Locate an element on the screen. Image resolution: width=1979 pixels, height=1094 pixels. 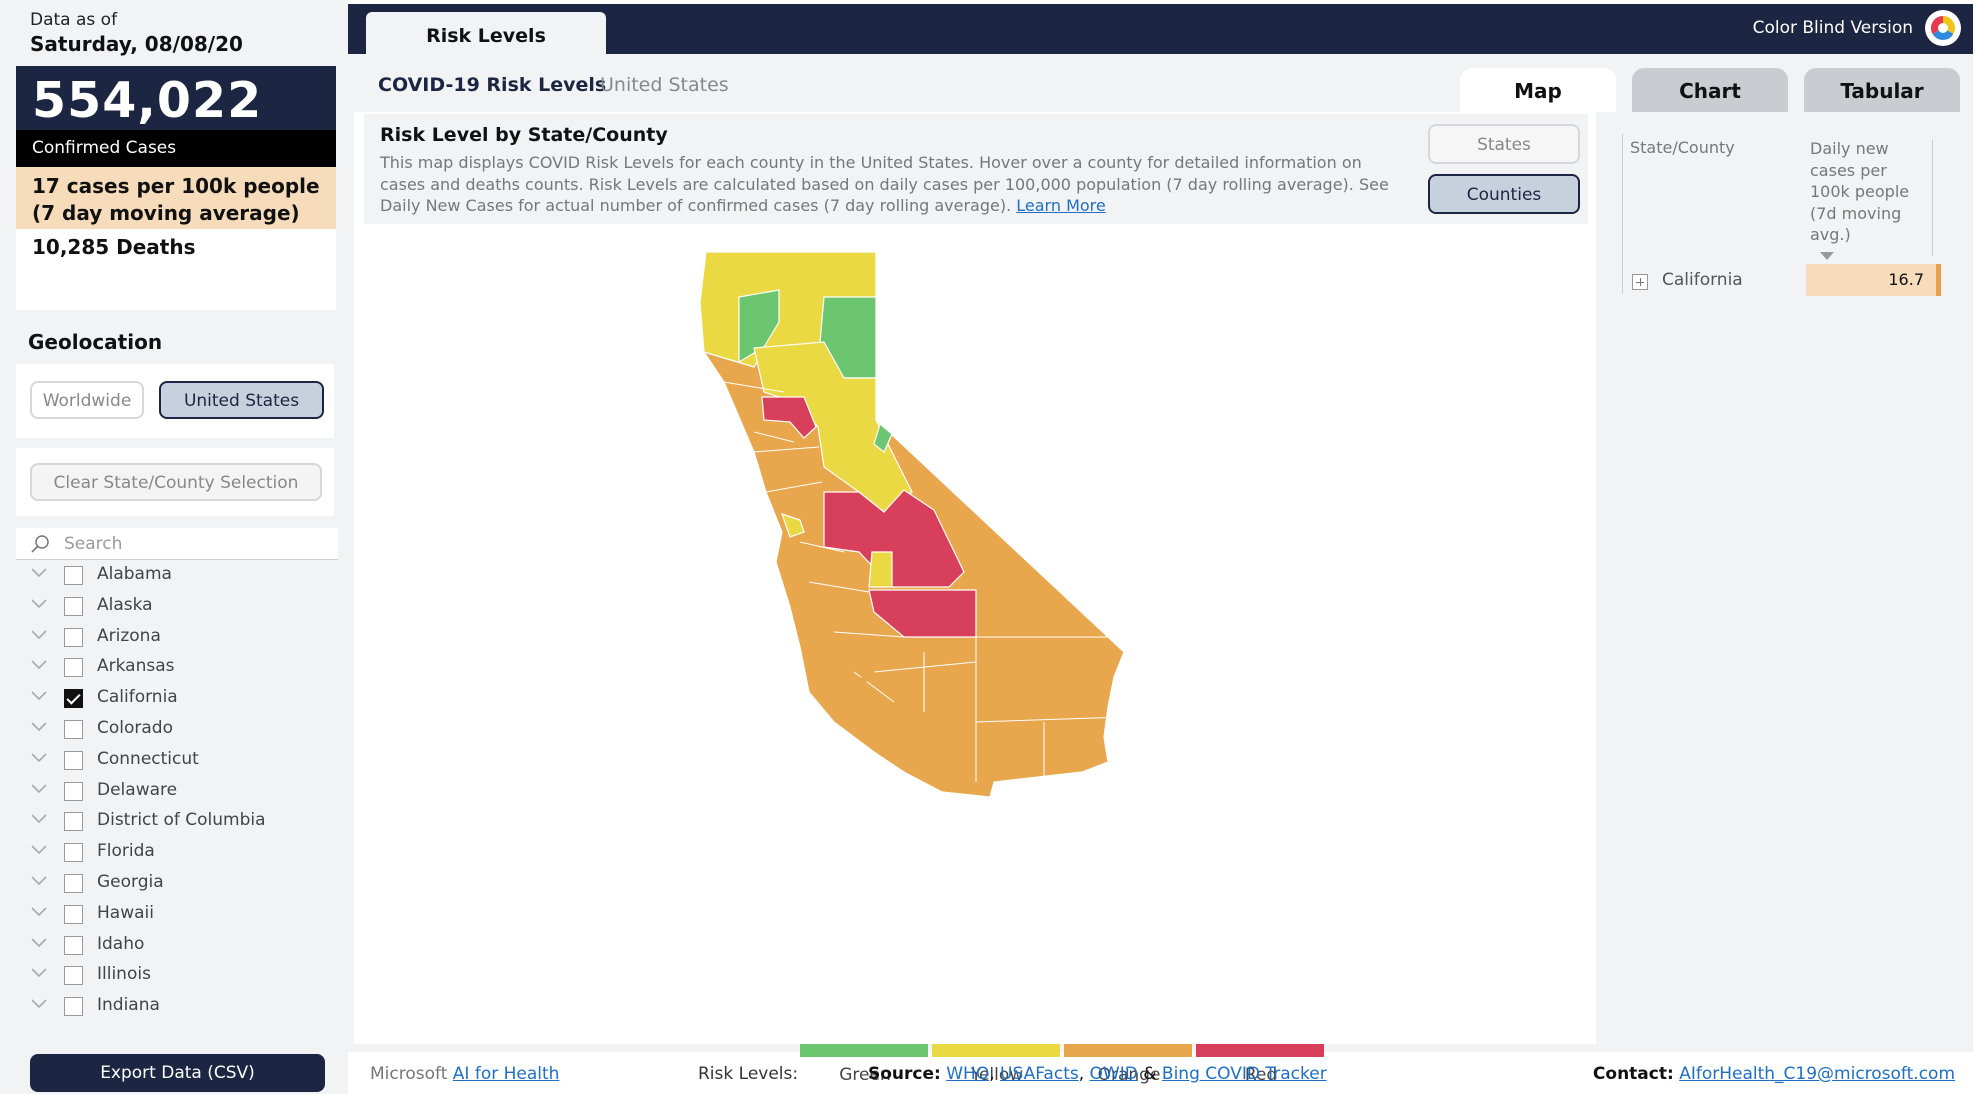
source-bing-link: Bing COVID Tracker is located at coordinates (1244, 1074).